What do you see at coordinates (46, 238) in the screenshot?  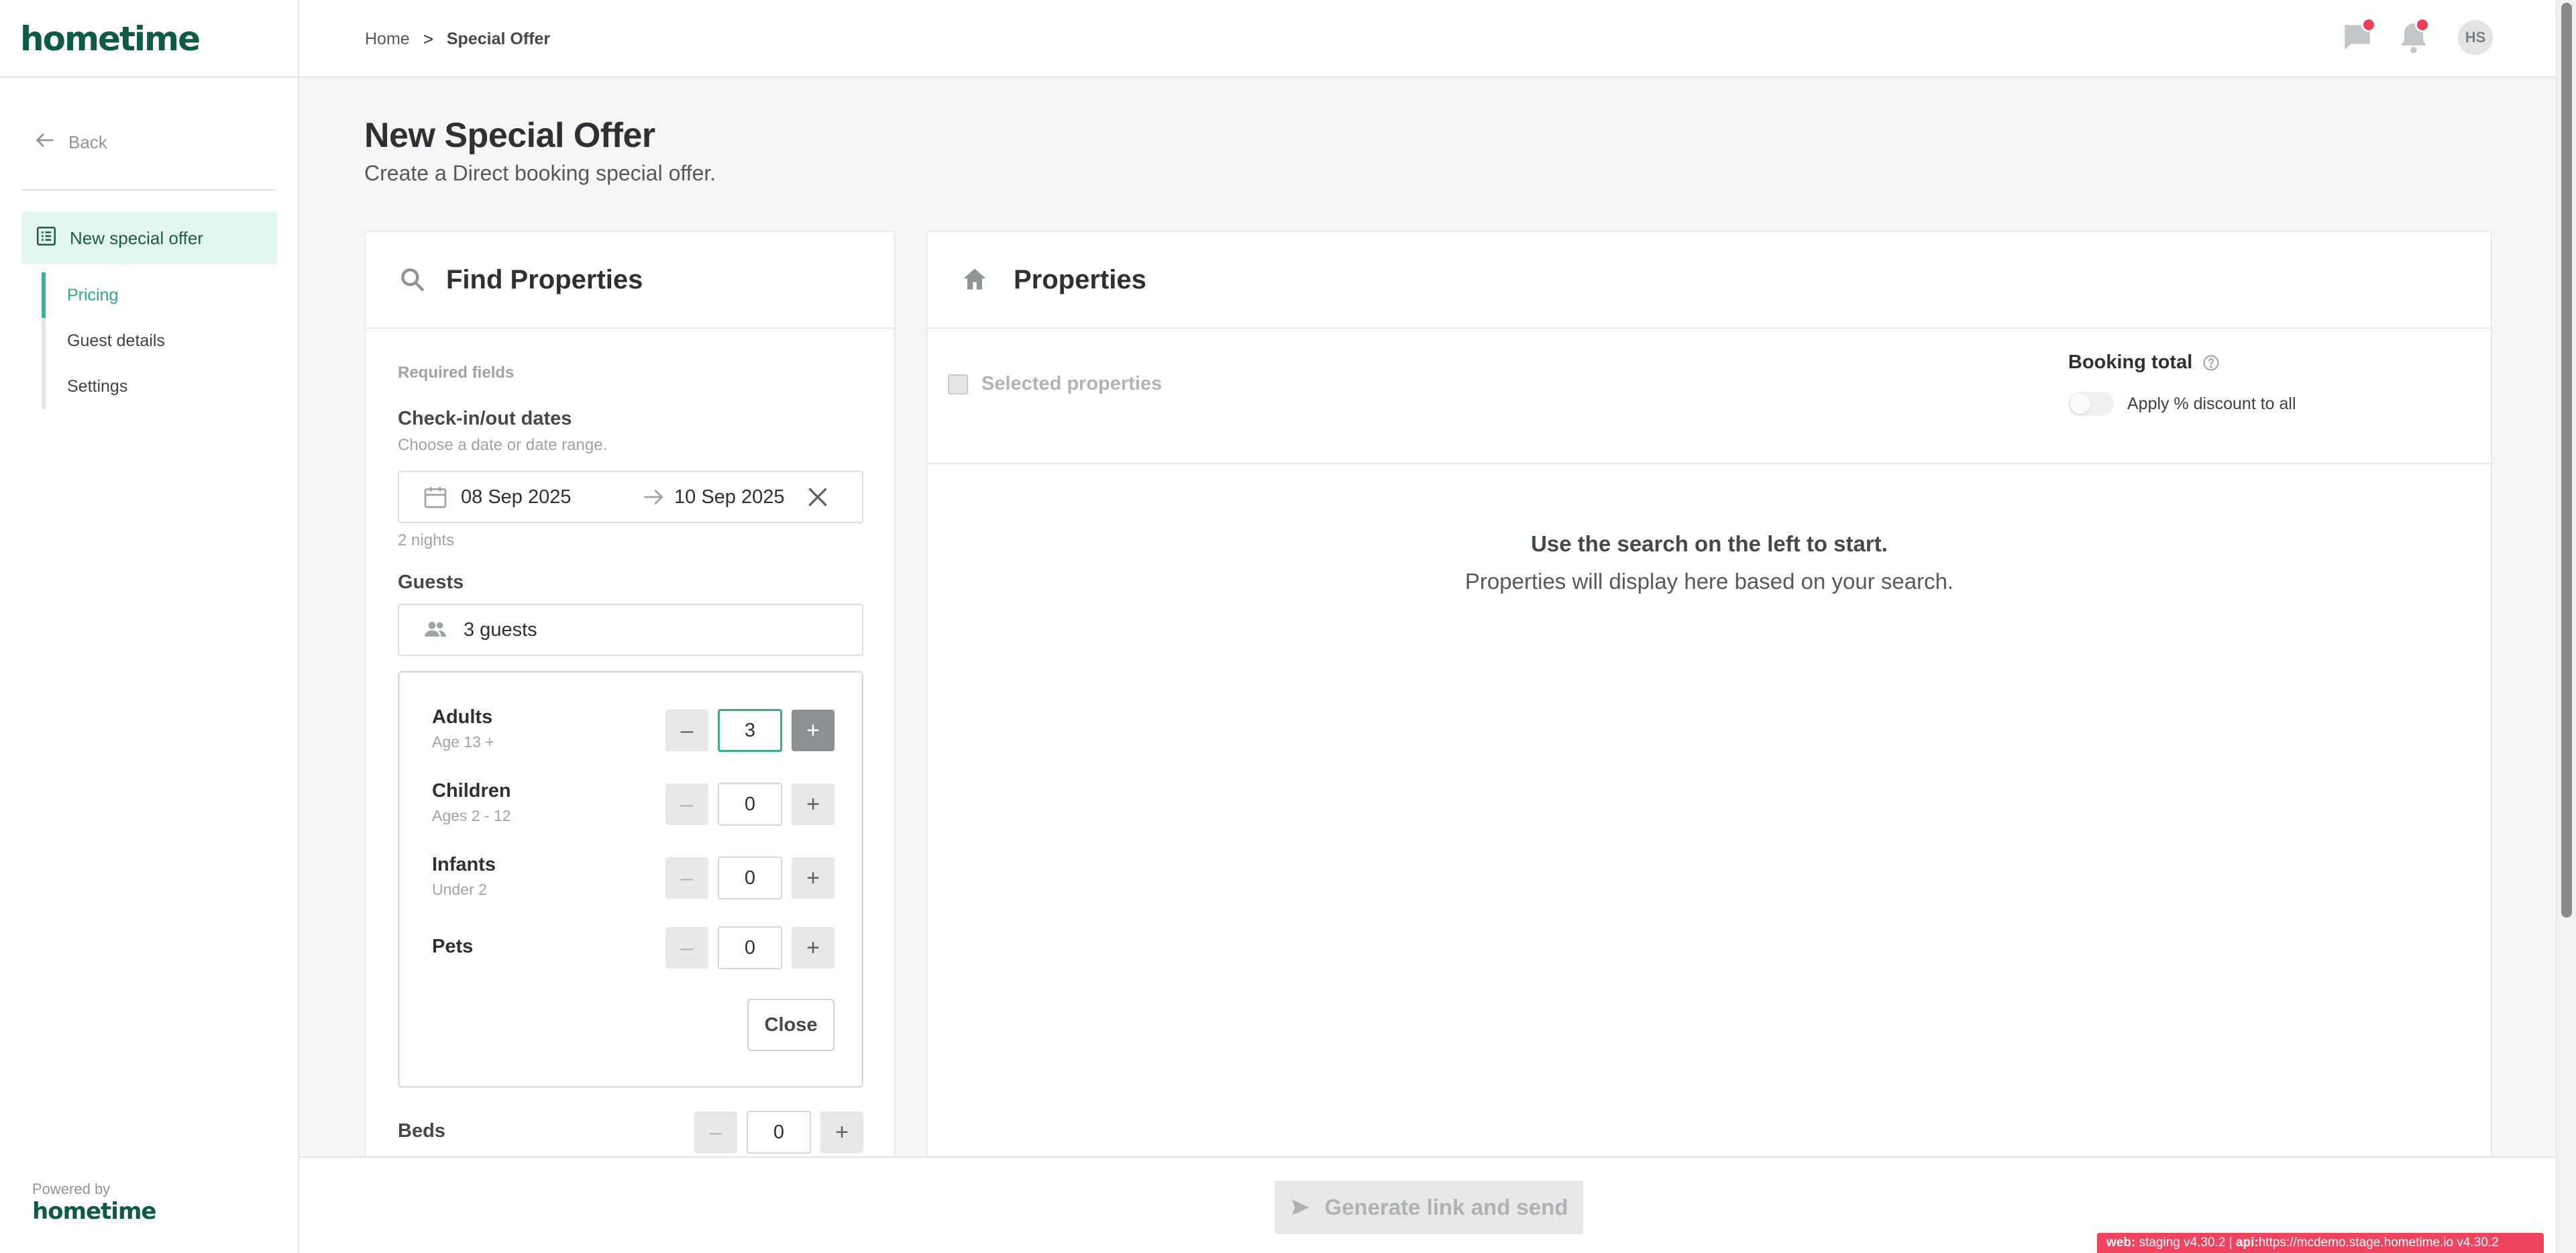 I see `form-list-icon` at bounding box center [46, 238].